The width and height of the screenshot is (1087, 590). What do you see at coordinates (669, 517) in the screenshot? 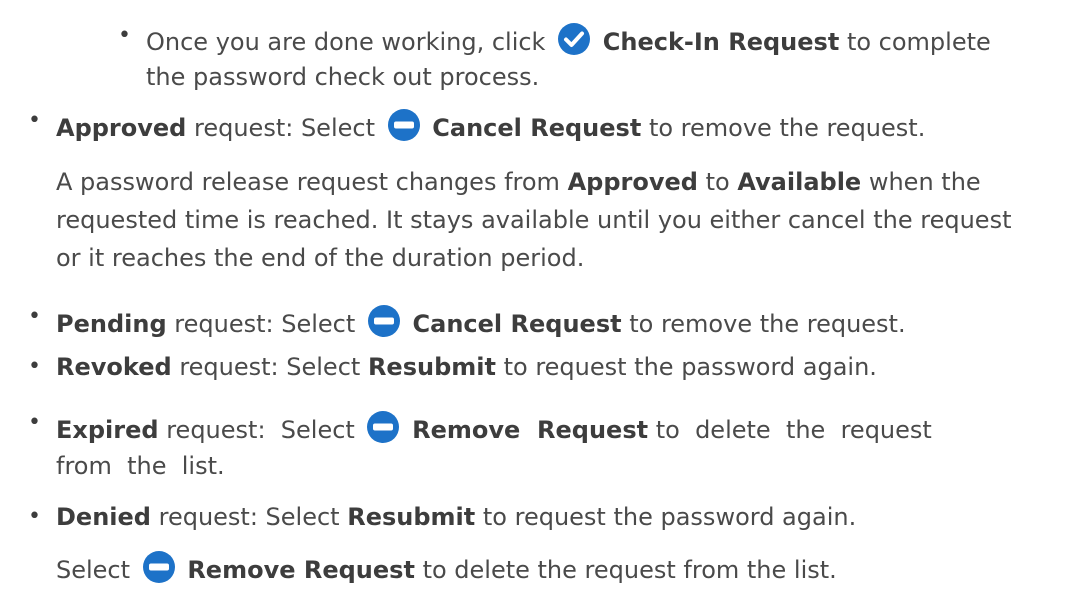
I see `denied-text2: to request the password again.` at bounding box center [669, 517].